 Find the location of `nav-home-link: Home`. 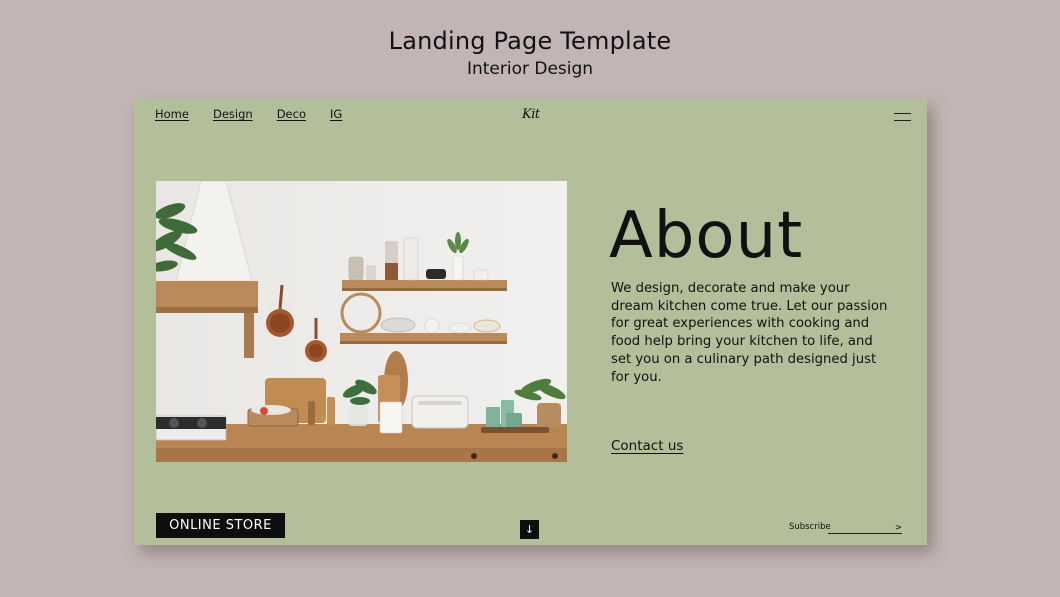

nav-home-link: Home is located at coordinates (172, 114).